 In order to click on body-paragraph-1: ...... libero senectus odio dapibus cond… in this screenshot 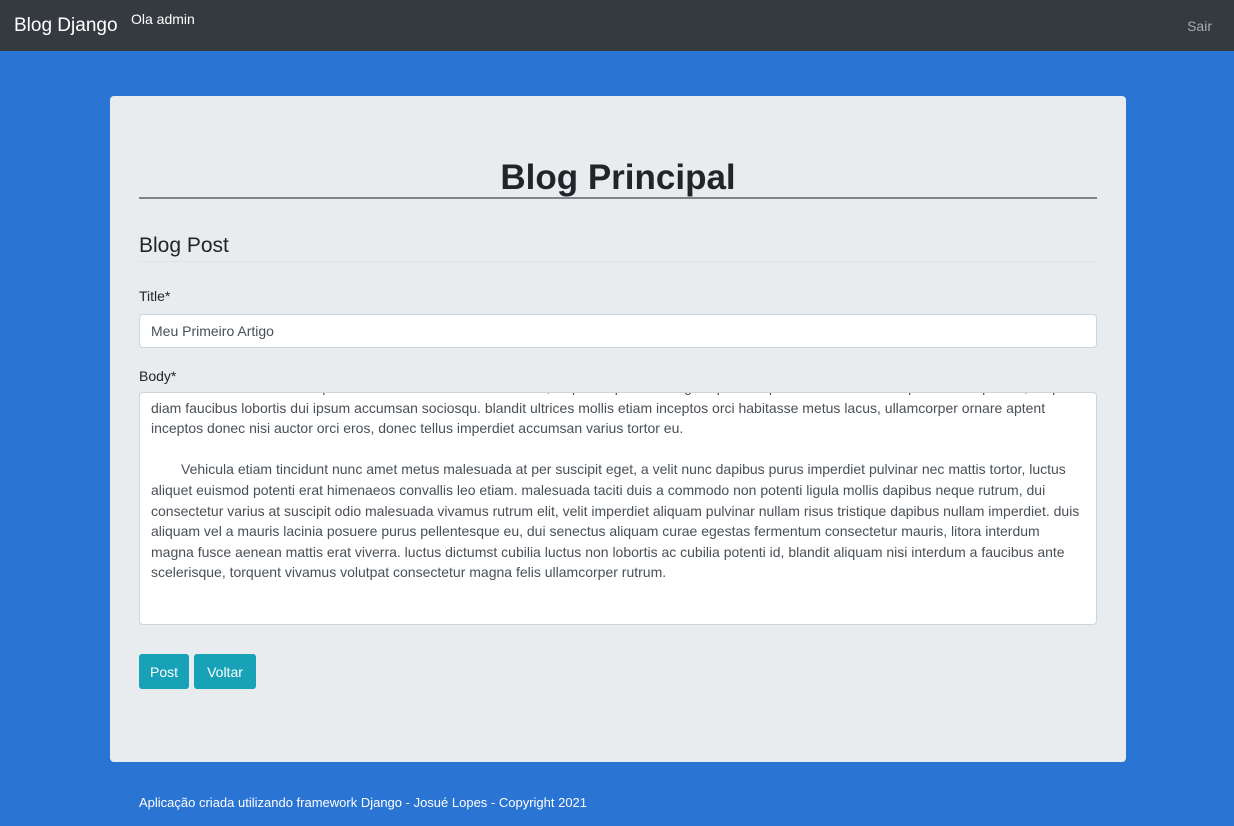, I will do `click(611, 415)`.